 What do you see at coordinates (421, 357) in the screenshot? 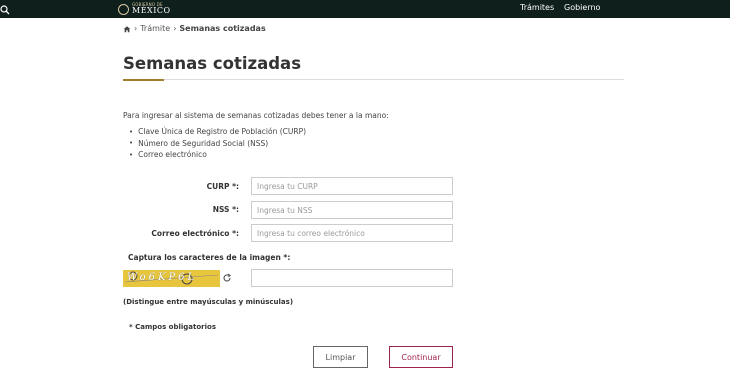
I see `continue-button: Continuar` at bounding box center [421, 357].